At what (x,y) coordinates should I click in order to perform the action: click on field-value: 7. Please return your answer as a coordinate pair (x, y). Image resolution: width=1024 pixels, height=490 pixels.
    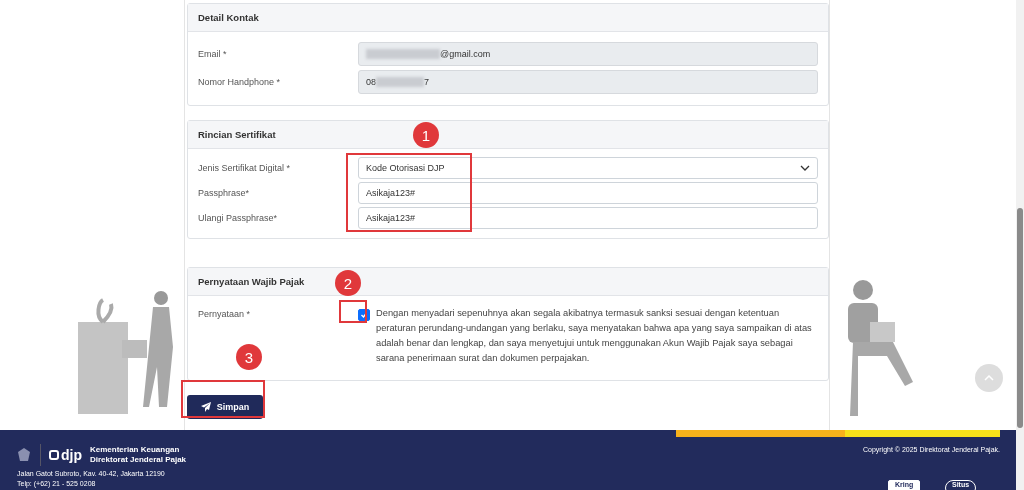
    Looking at the image, I should click on (427, 82).